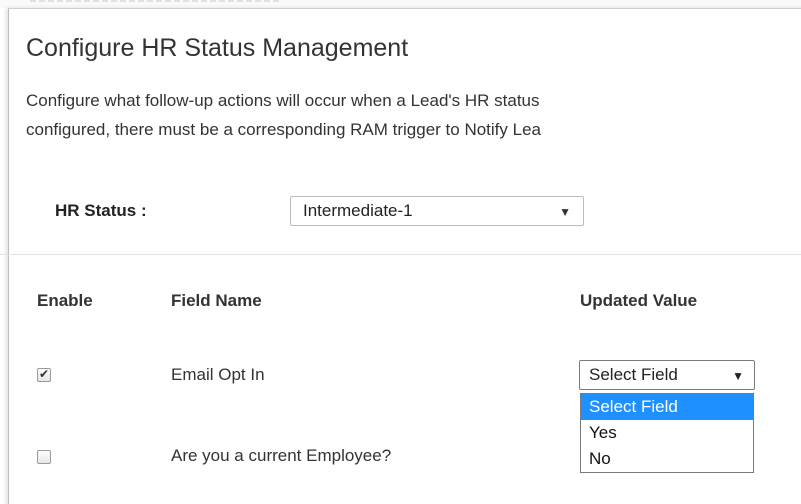  What do you see at coordinates (281, 455) in the screenshot?
I see `field-name-current-employee: Are you a current Employee?` at bounding box center [281, 455].